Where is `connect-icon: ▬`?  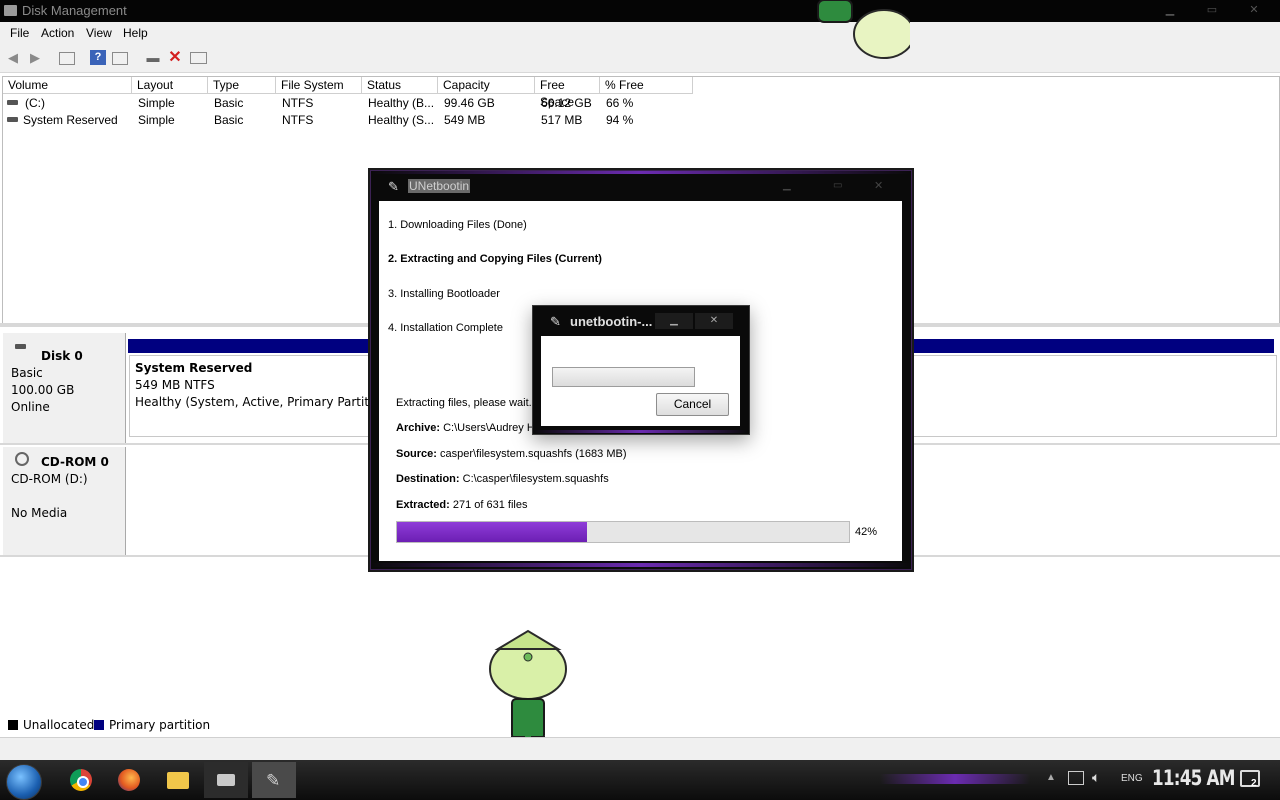
connect-icon: ▬ is located at coordinates (153, 57).